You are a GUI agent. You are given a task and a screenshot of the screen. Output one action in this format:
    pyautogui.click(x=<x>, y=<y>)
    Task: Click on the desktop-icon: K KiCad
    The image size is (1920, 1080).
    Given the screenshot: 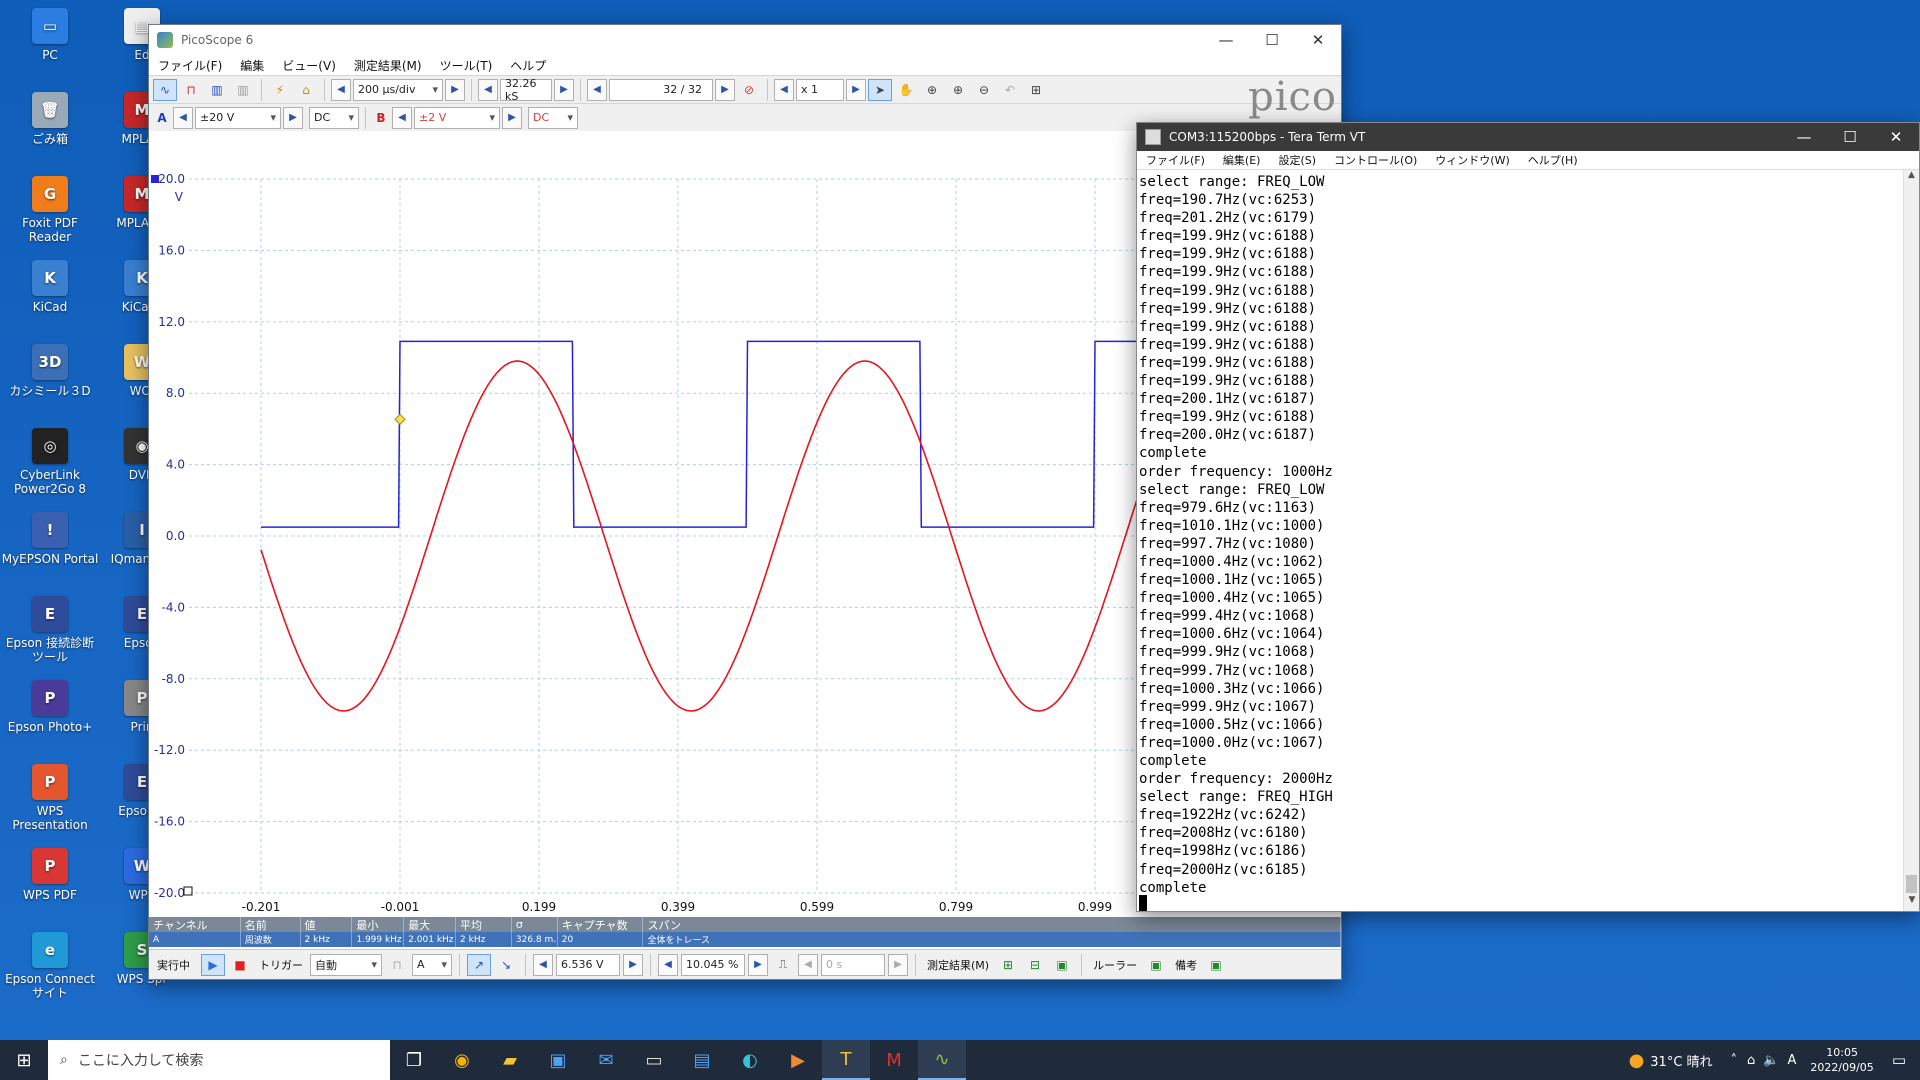 What is the action you would take?
    pyautogui.click(x=50, y=287)
    